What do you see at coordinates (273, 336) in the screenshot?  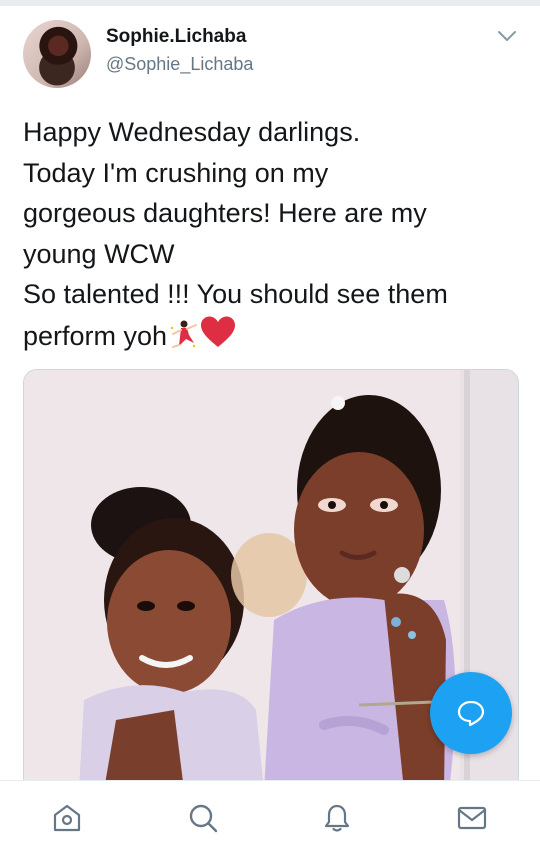 I see `tweet-text-line-last: perform yoh` at bounding box center [273, 336].